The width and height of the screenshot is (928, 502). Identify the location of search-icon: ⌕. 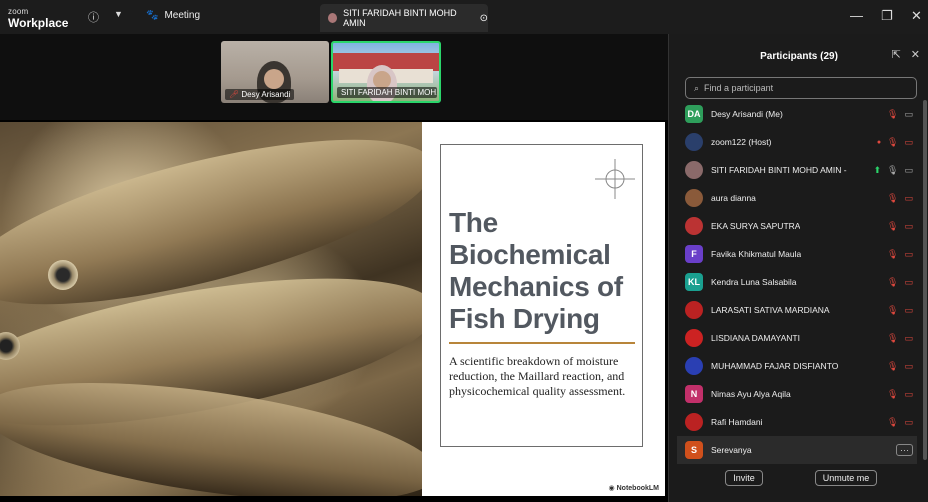
(697, 87).